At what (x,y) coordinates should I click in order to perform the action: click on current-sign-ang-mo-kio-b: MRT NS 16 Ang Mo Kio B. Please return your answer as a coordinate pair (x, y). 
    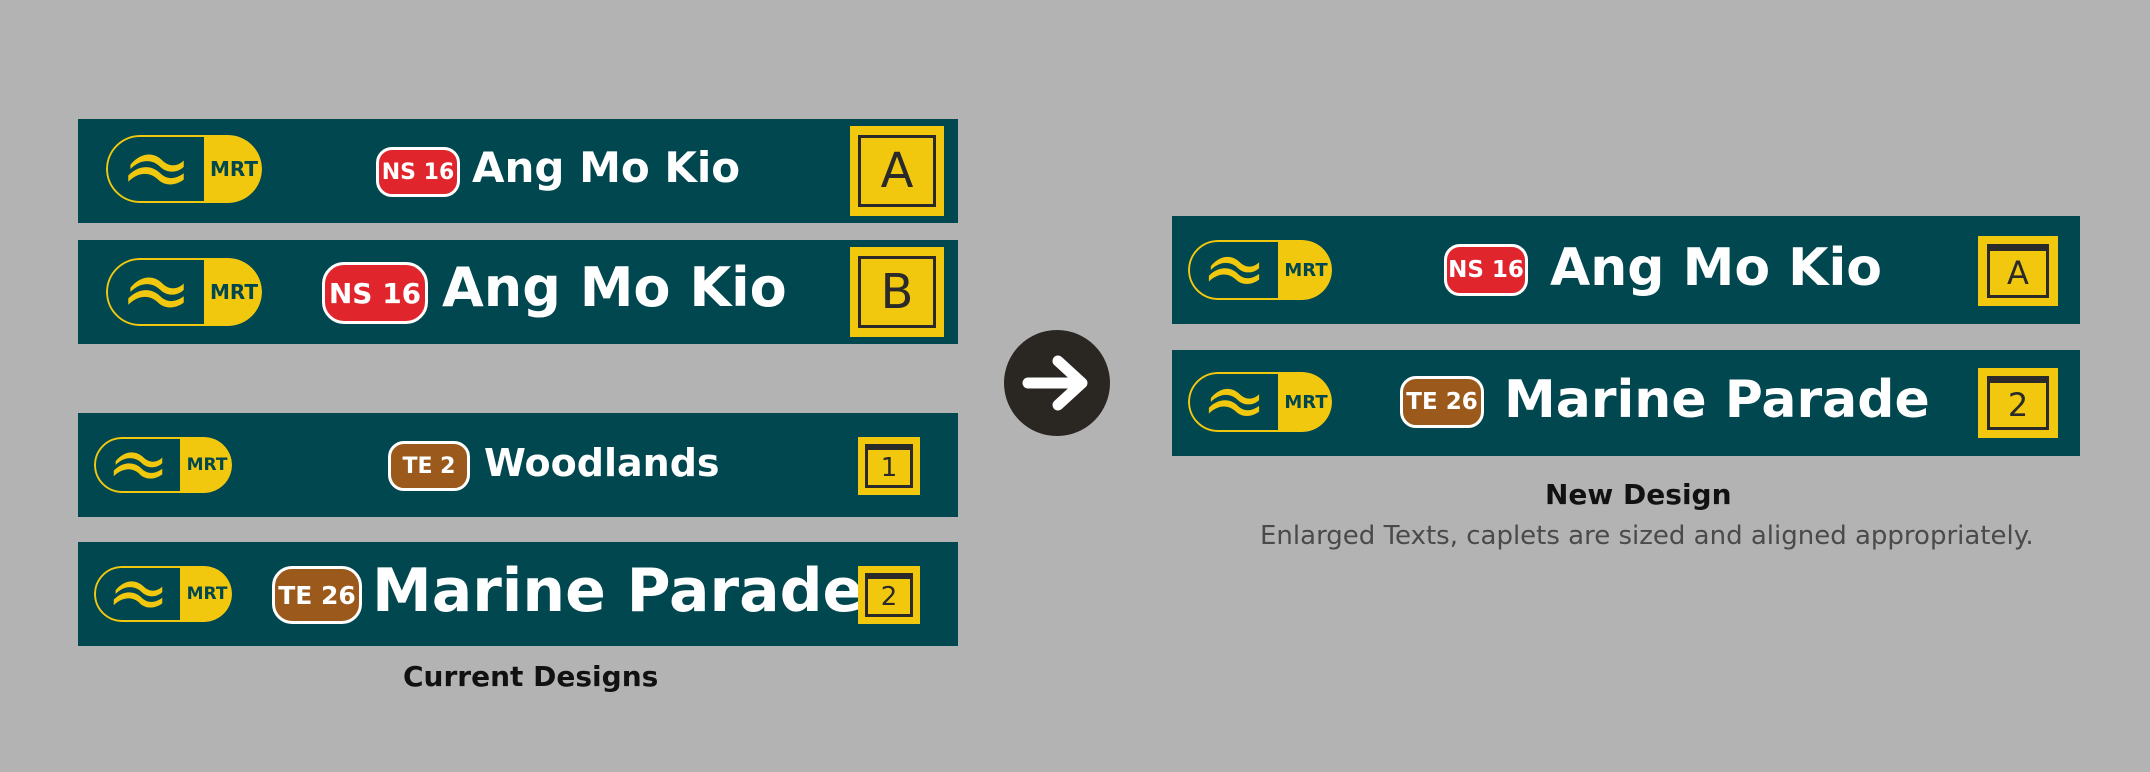
    Looking at the image, I should click on (518, 292).